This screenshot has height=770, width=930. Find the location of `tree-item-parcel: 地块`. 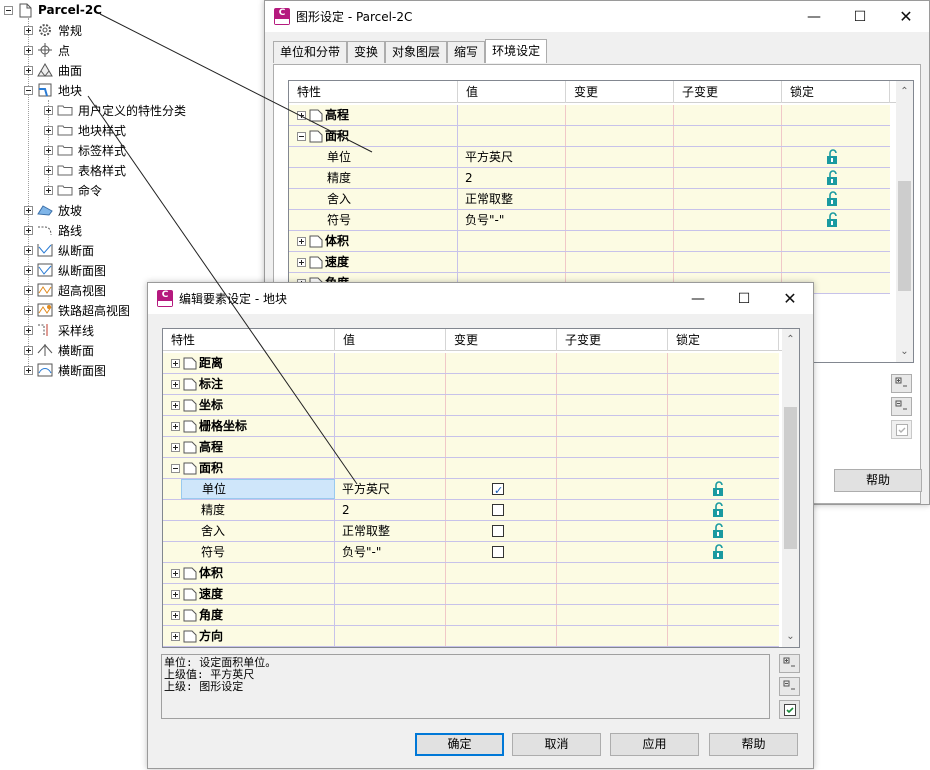

tree-item-parcel: 地块 is located at coordinates (53, 90).